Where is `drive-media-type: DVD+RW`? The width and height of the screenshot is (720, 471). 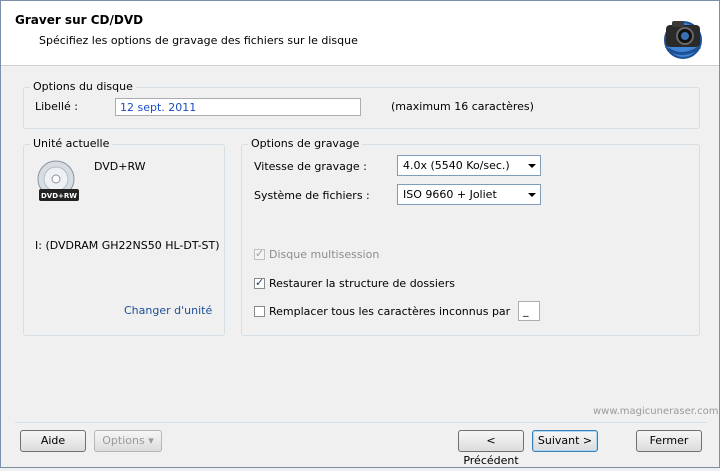
drive-media-type: DVD+RW is located at coordinates (120, 166).